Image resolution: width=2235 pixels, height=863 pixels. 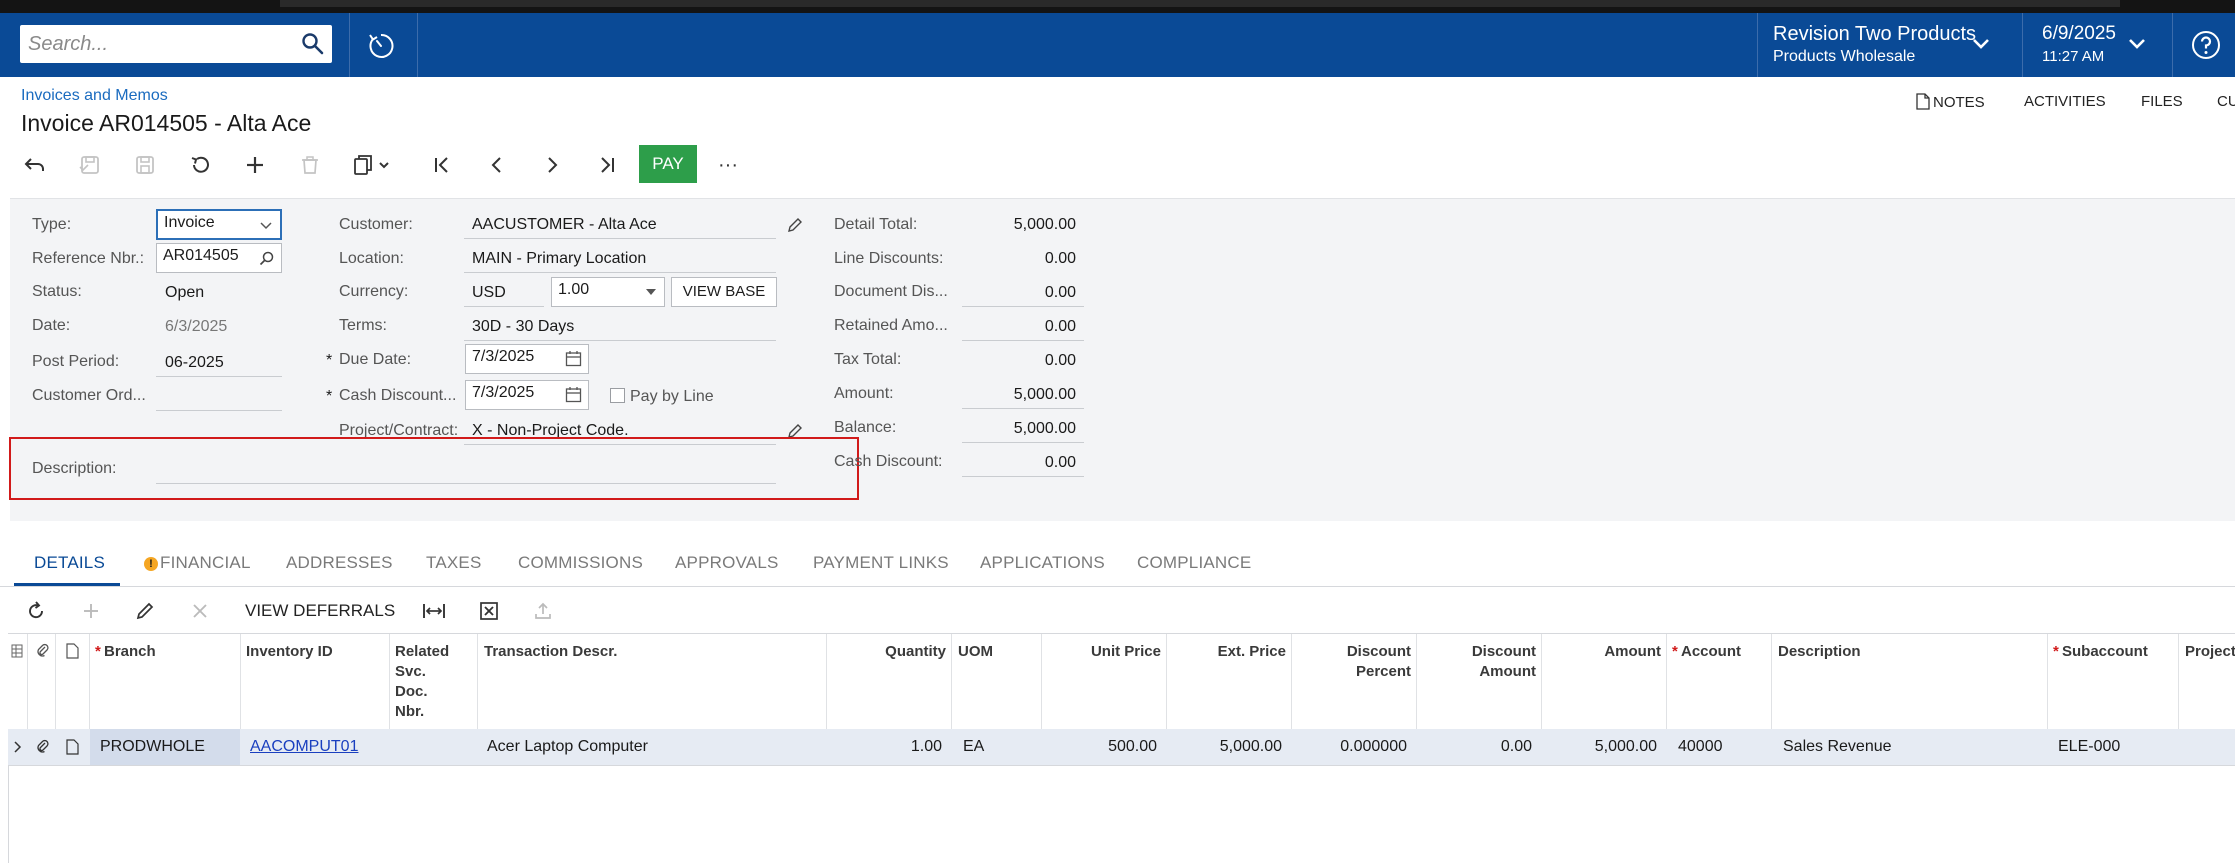 What do you see at coordinates (489, 293) in the screenshot?
I see `currency-value: USD` at bounding box center [489, 293].